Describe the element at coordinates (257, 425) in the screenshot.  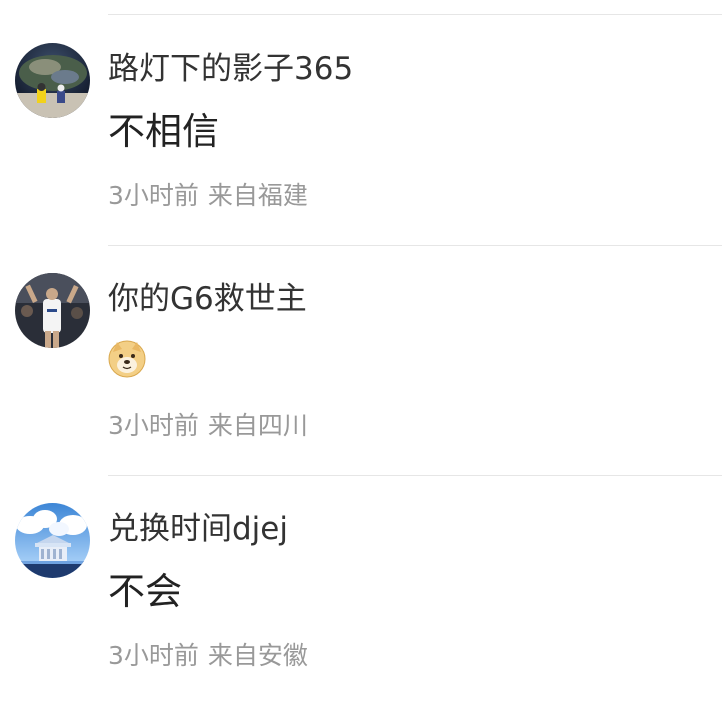
I see `comment-location: 来自四川` at that location.